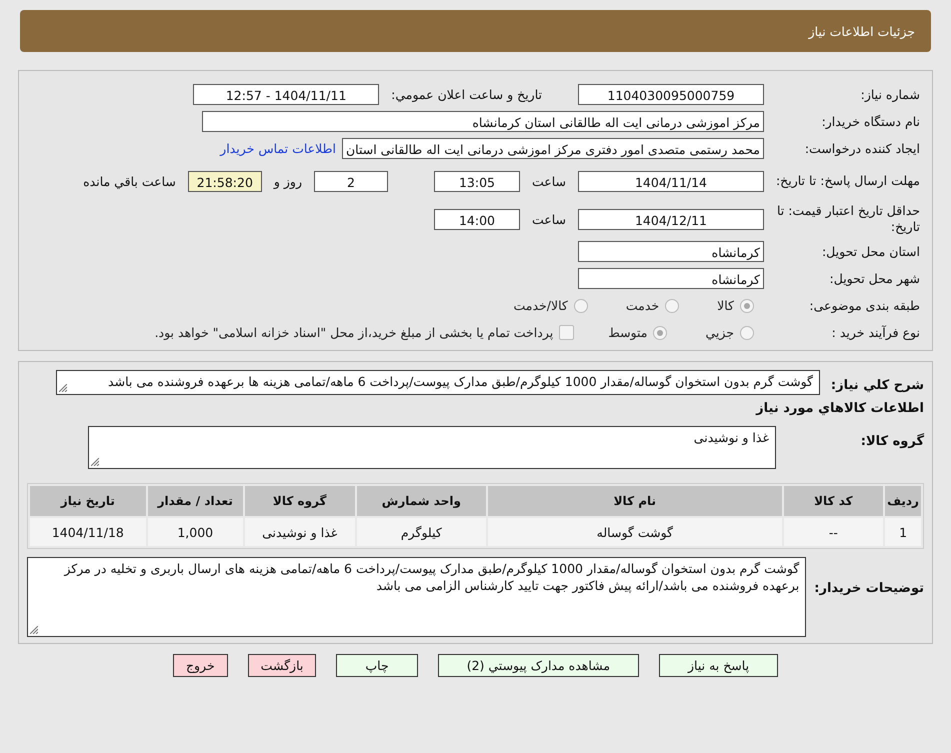  Describe the element at coordinates (848, 219) in the screenshot. I see `field-label: حداقل تاریخ اعتبار قیمت: تا تاریخ:` at that location.